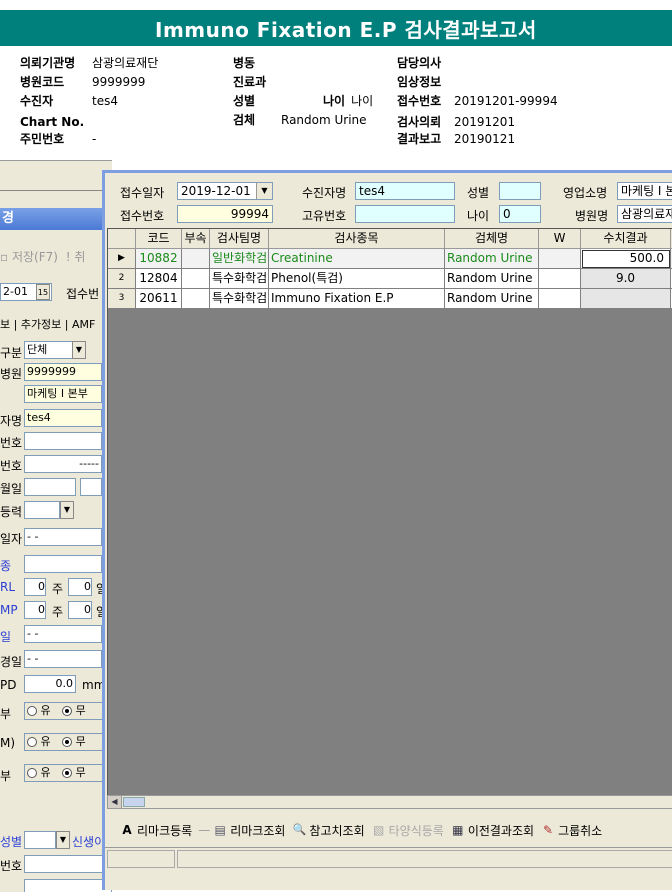 This screenshot has height=892, width=672. I want to click on remark-register-button: A 리마크등록, so click(155, 830).